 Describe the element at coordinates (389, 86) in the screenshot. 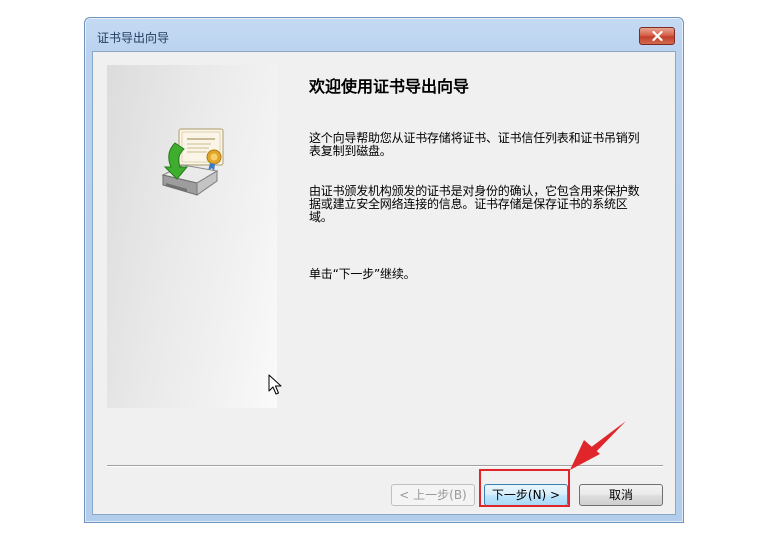

I see `wizard-heading: 欢迎使用证书导出向导` at that location.